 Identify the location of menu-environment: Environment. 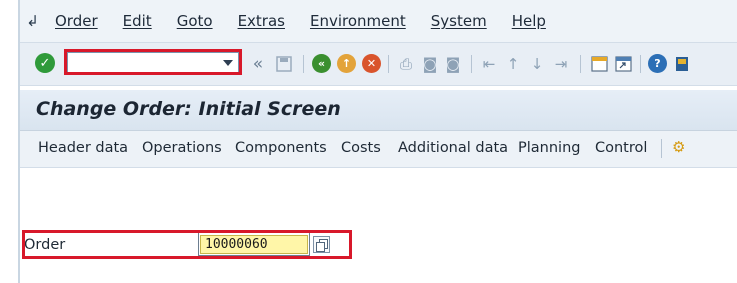
(358, 21).